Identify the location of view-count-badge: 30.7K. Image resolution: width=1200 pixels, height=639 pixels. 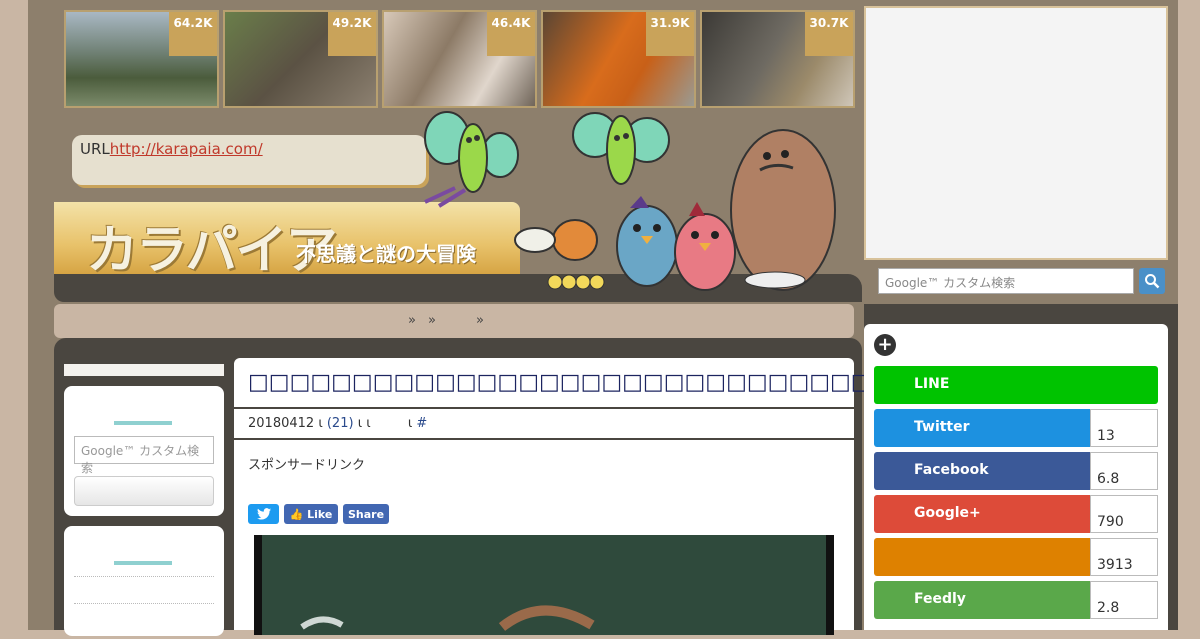
(829, 34).